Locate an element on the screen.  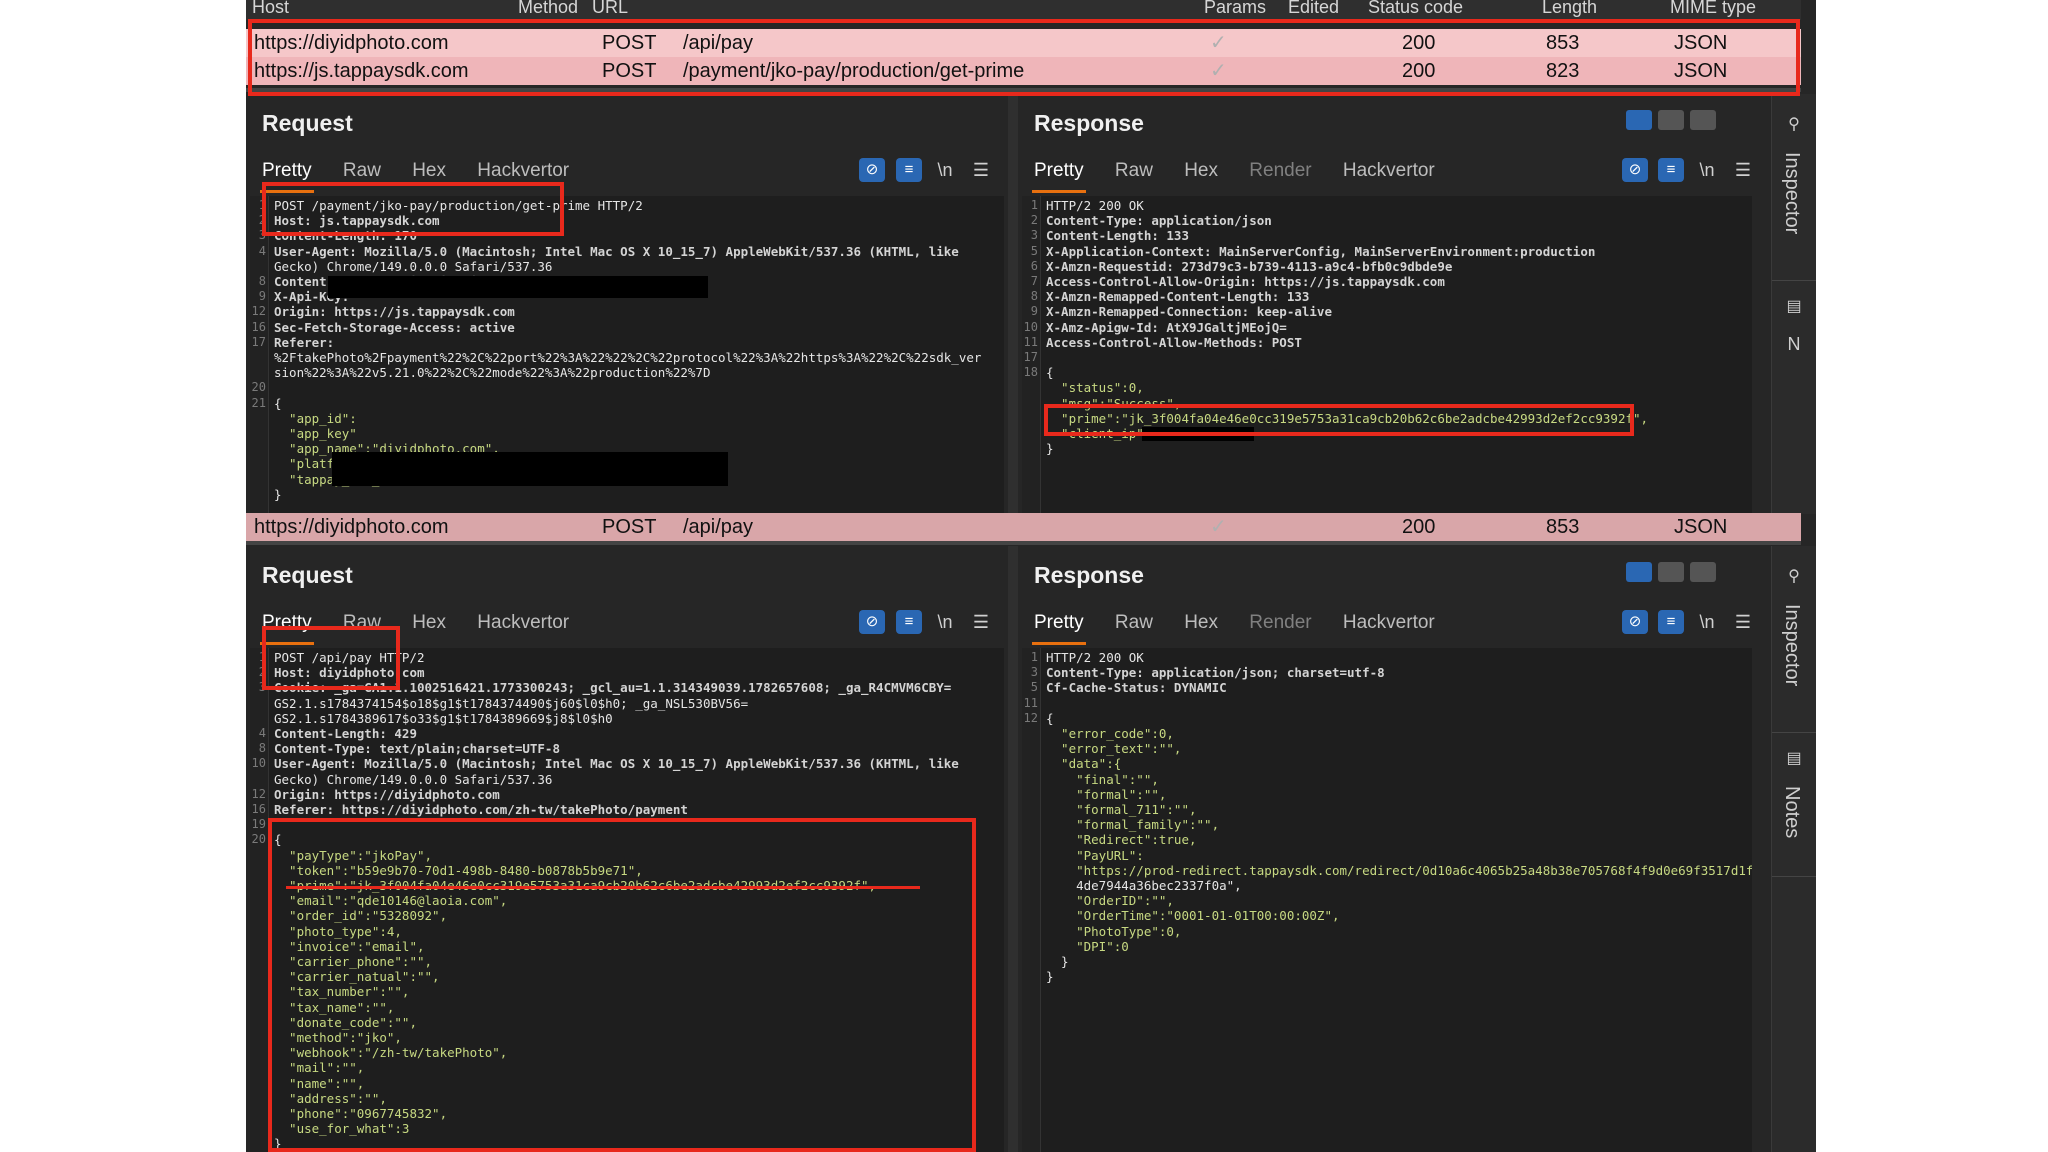
row-mime: JSON is located at coordinates (1701, 527).